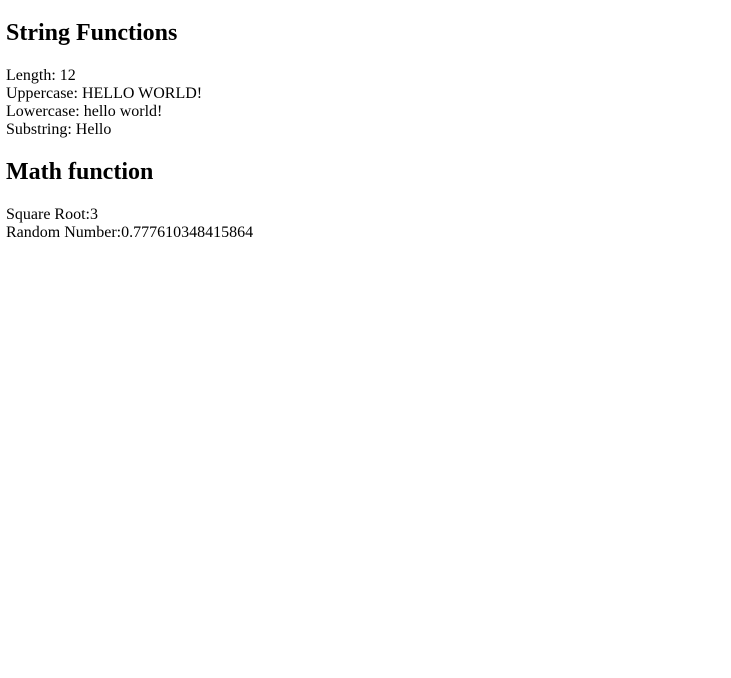  What do you see at coordinates (33, 75) in the screenshot?
I see `length-label: Length:` at bounding box center [33, 75].